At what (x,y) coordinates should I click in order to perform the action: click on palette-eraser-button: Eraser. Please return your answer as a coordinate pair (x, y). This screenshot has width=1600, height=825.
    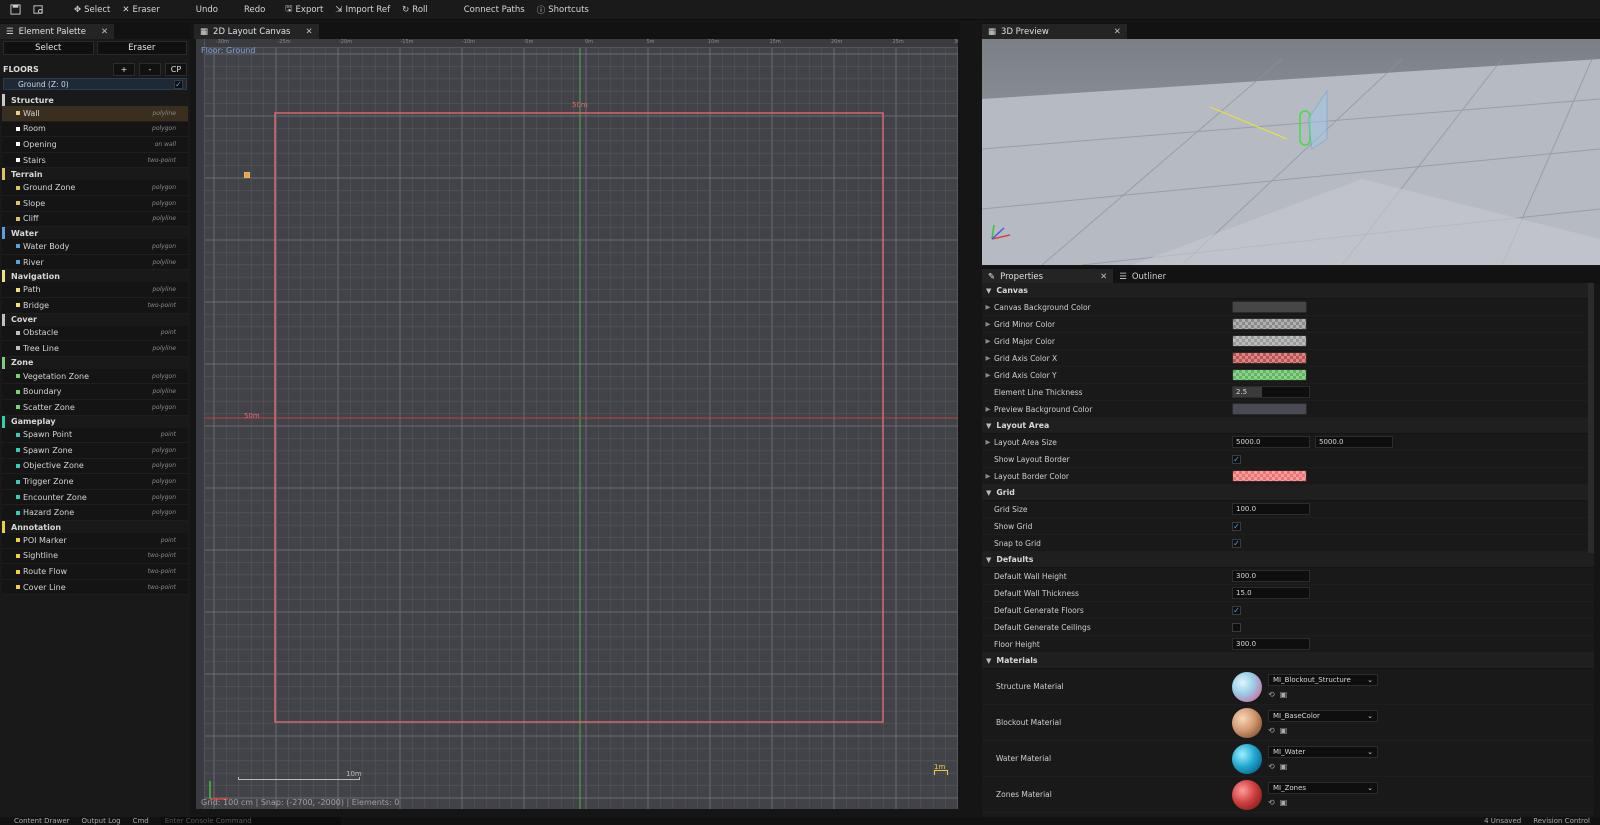
    Looking at the image, I should click on (141, 48).